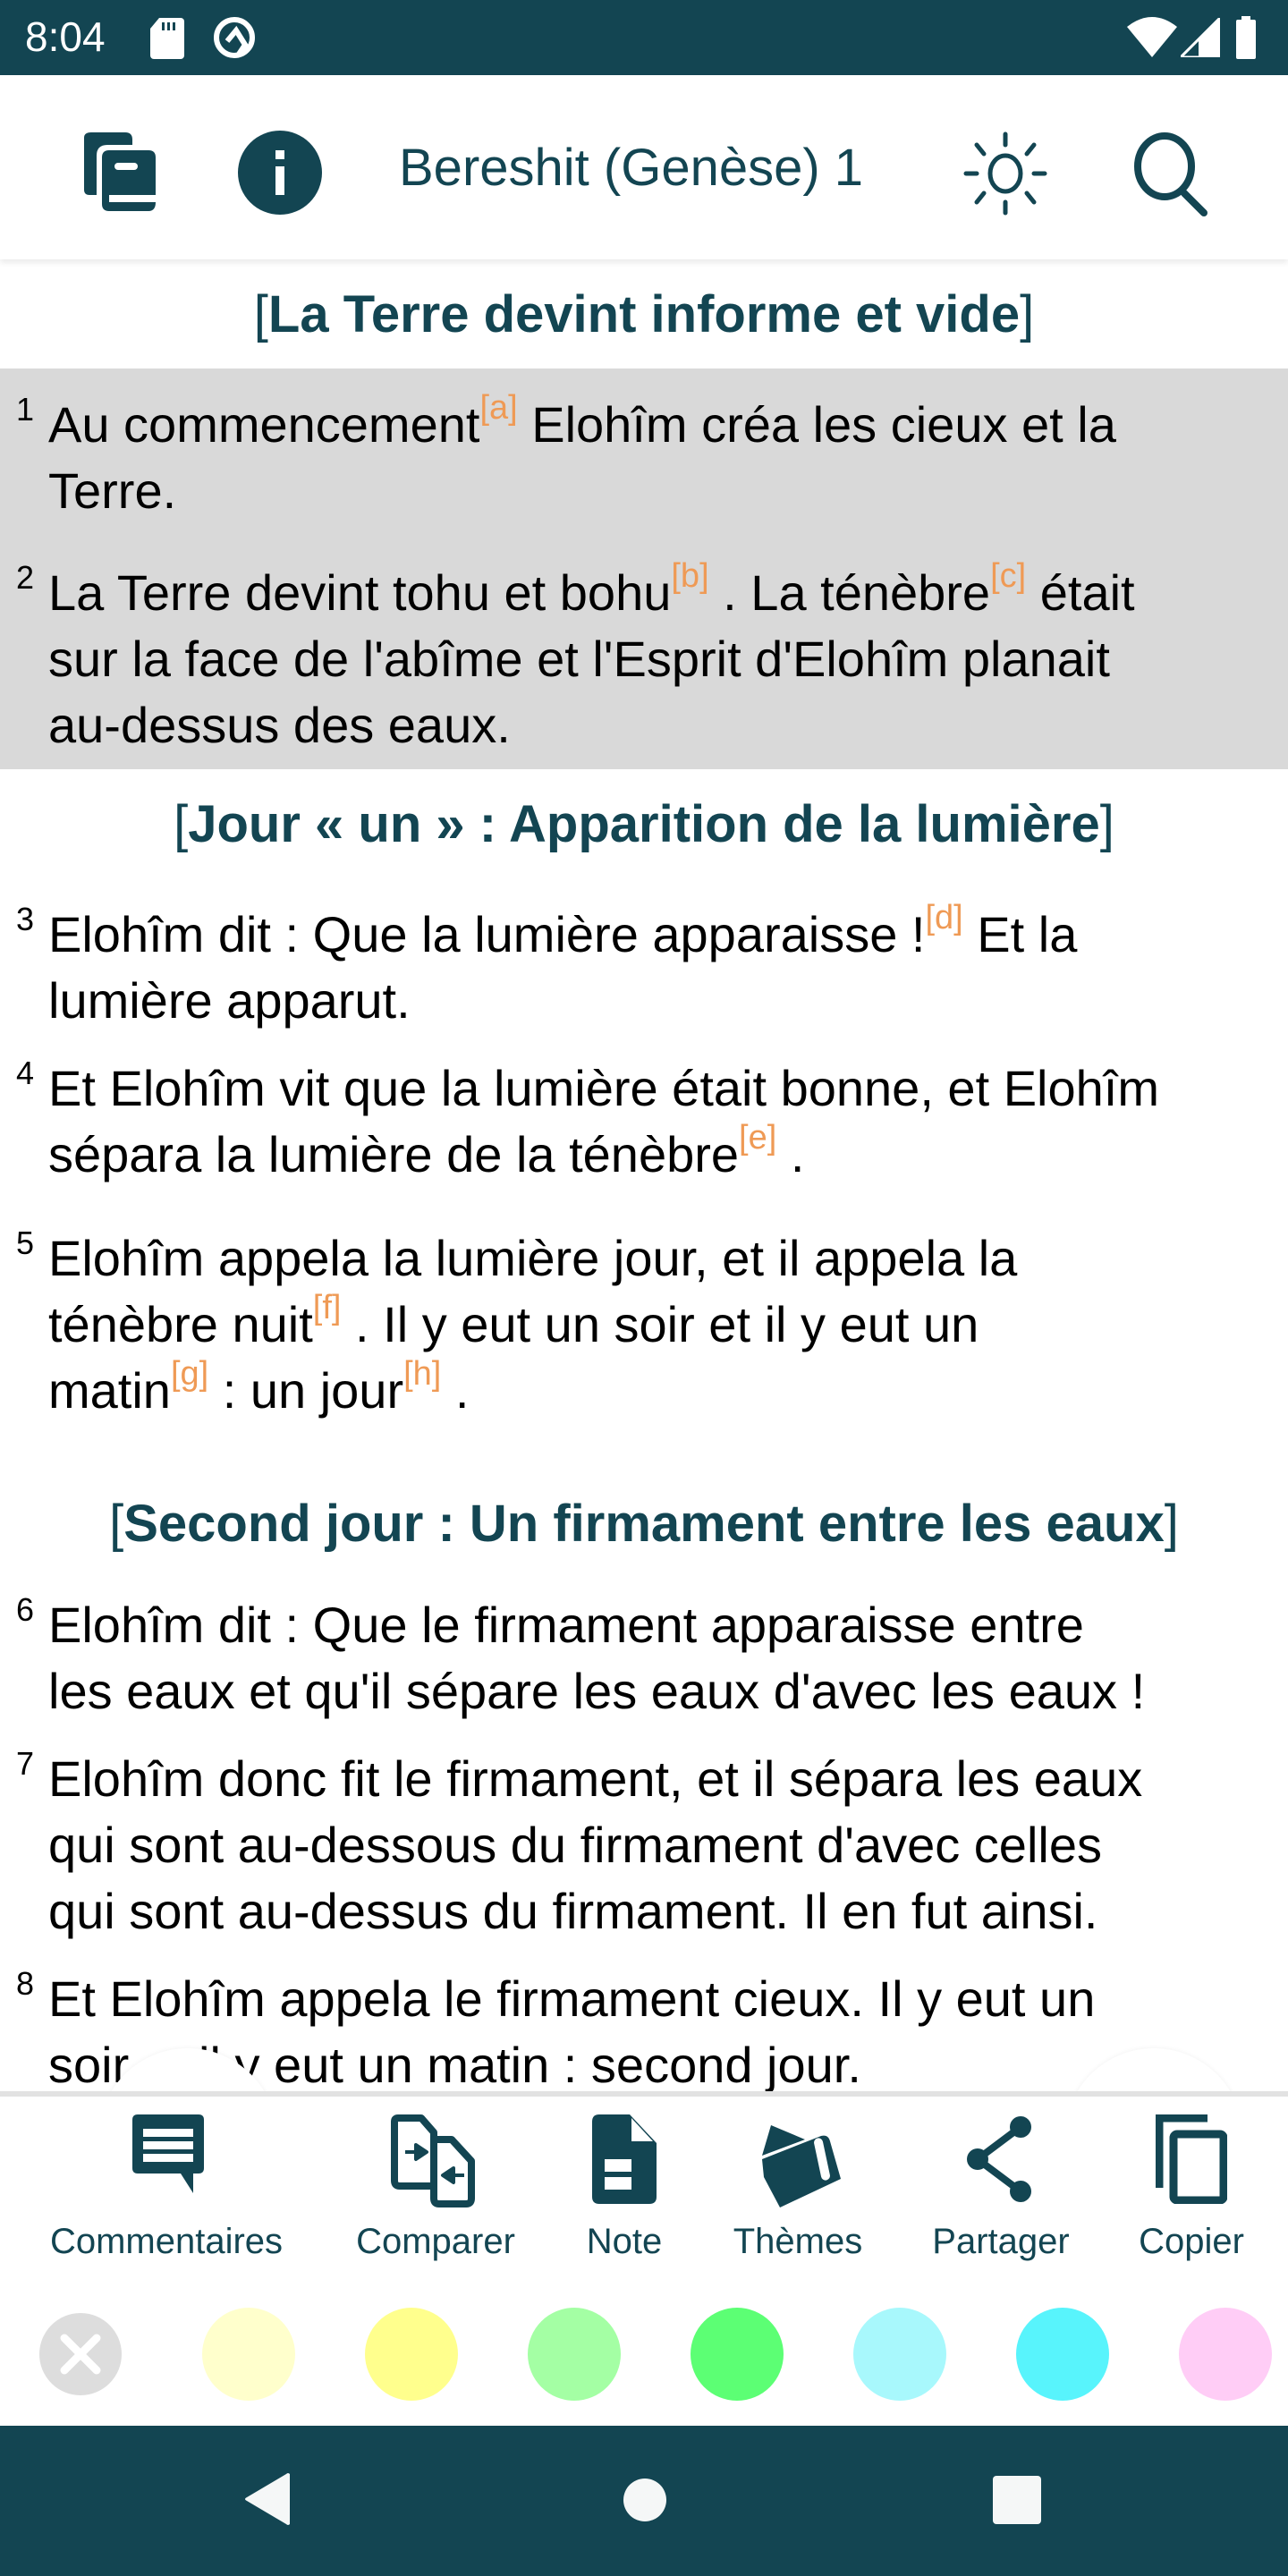 Image resolution: width=1288 pixels, height=2576 pixels. I want to click on highlight-color-green, so click(737, 2354).